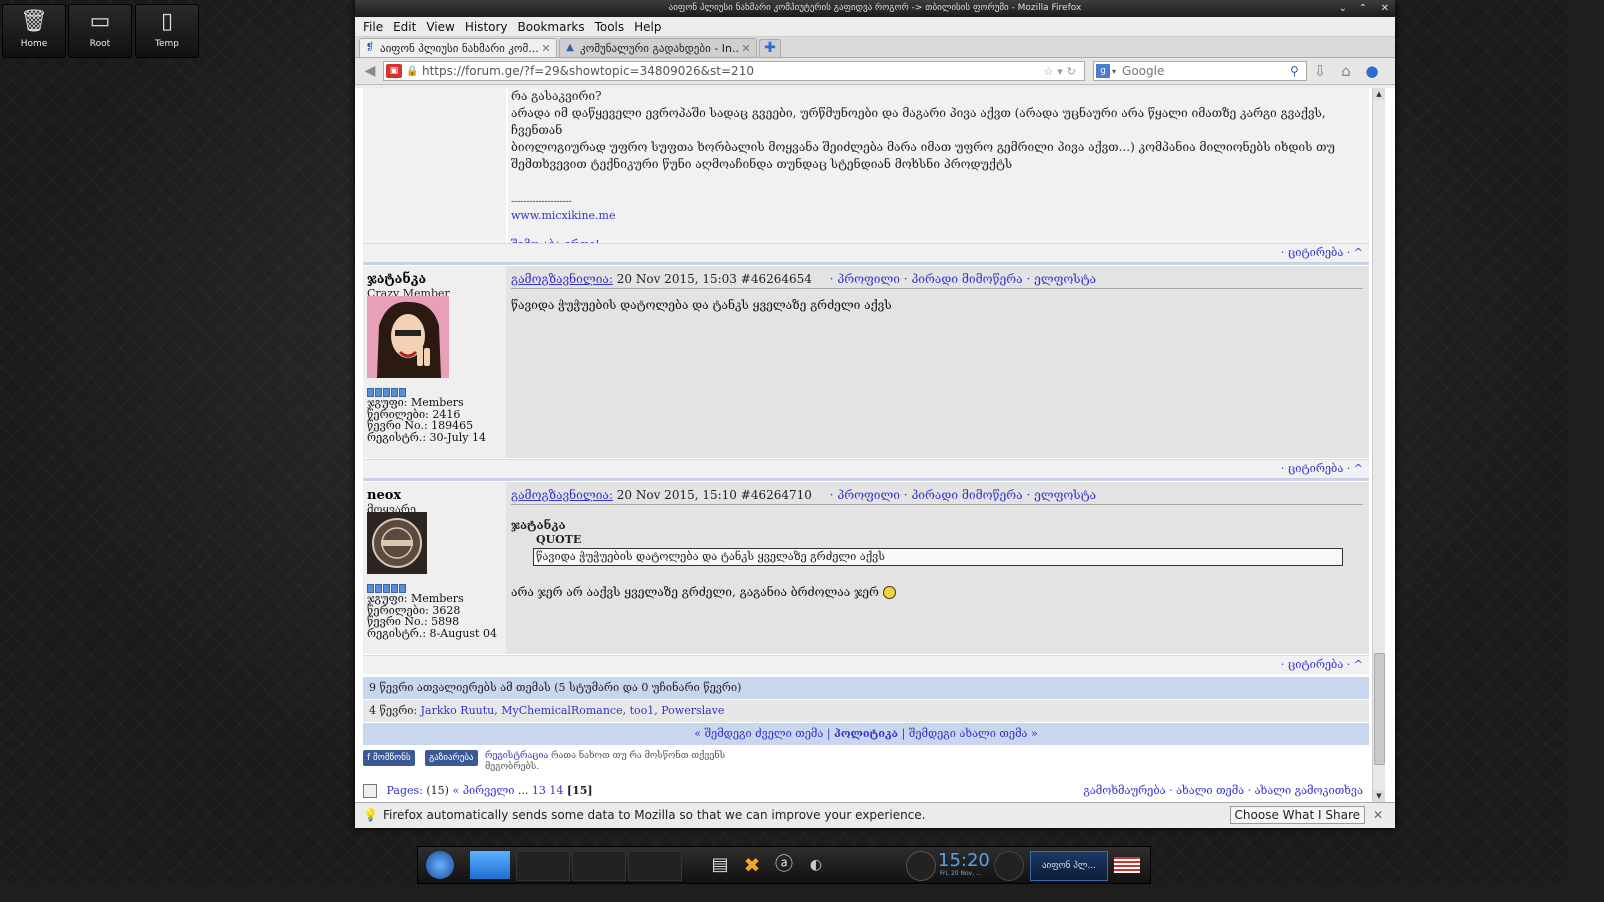  What do you see at coordinates (770, 48) in the screenshot?
I see `new-tab-button: ✚` at bounding box center [770, 48].